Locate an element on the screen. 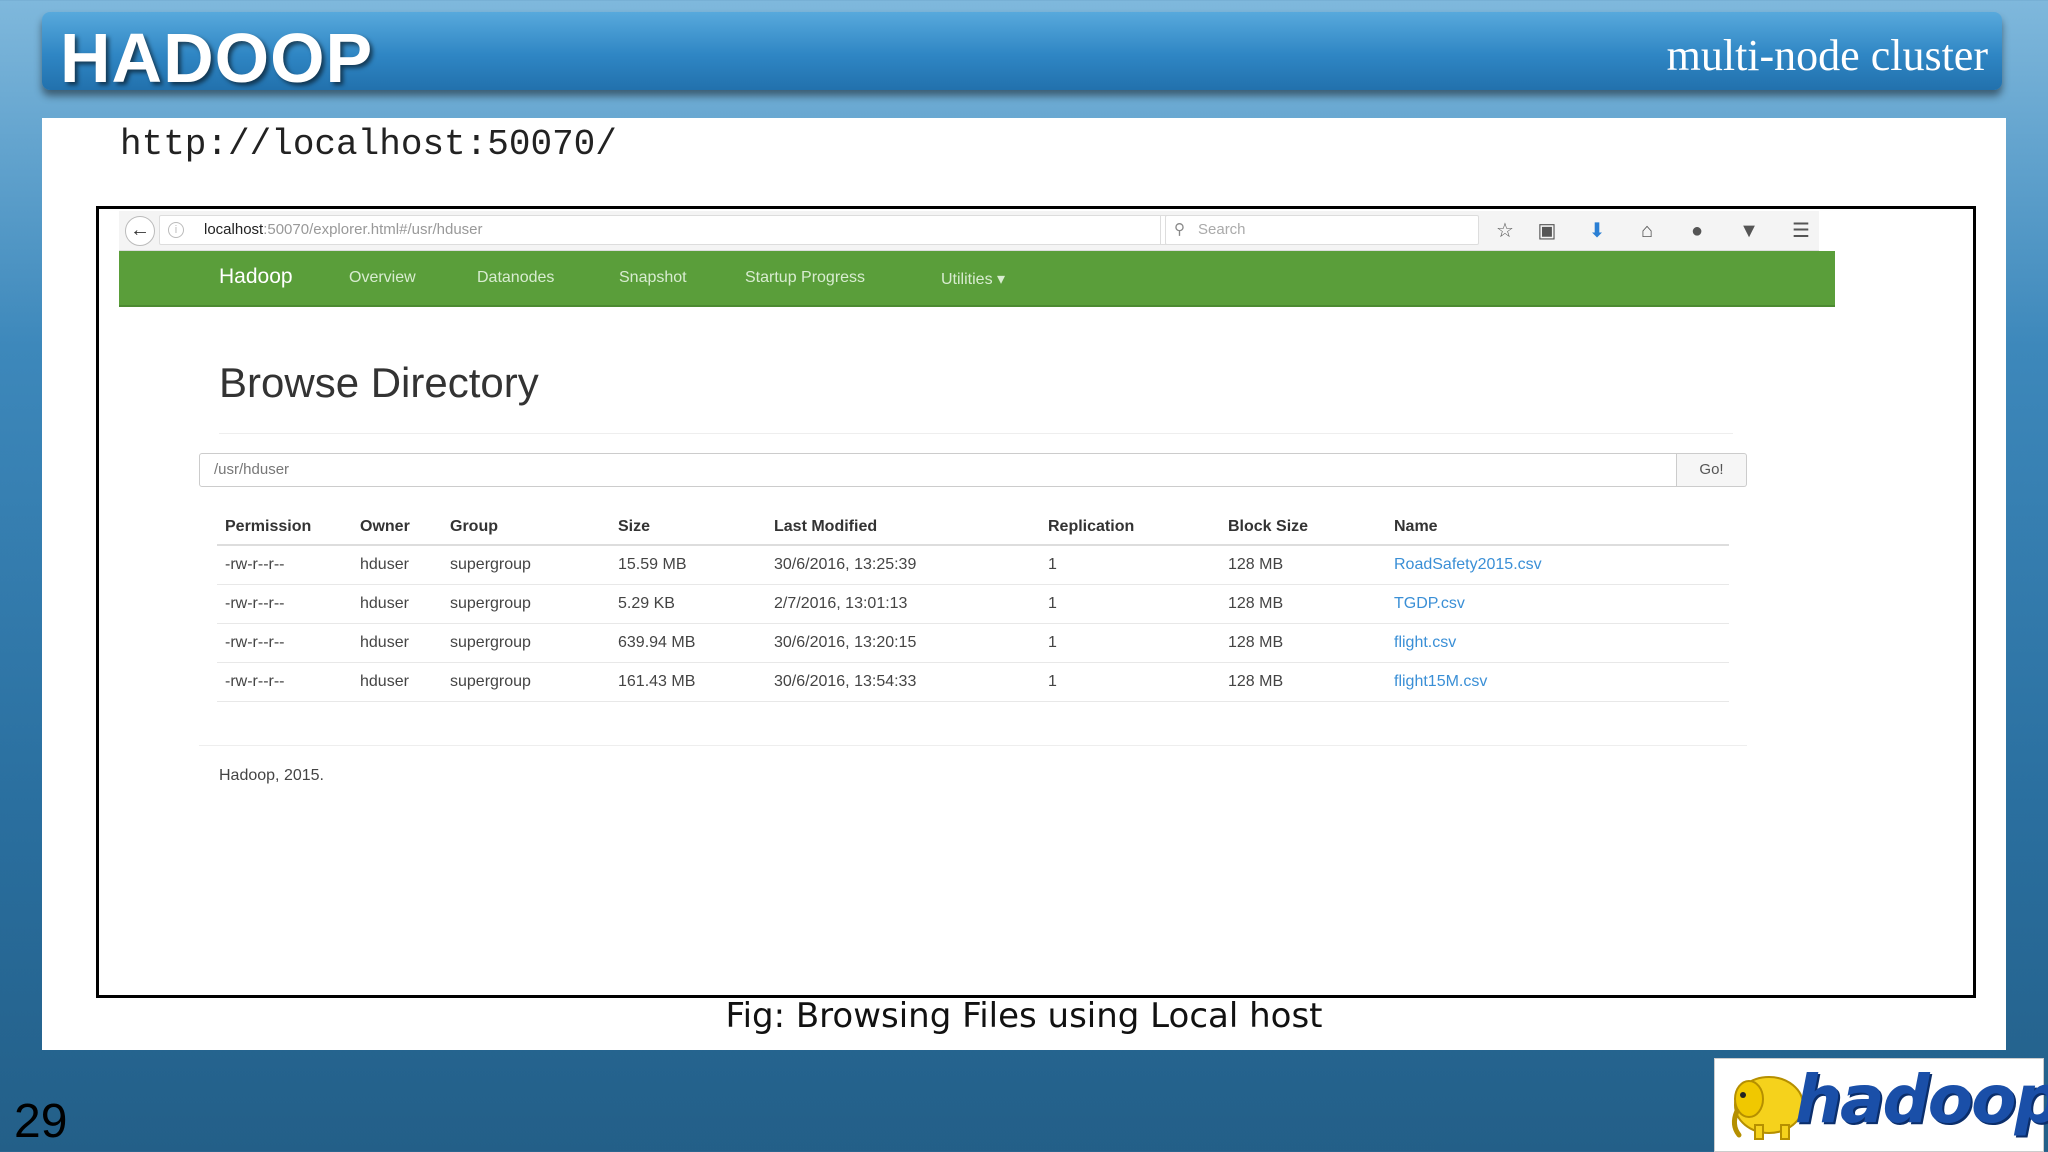 This screenshot has width=2048, height=1152. cell-size: 15.59 MB is located at coordinates (688, 565).